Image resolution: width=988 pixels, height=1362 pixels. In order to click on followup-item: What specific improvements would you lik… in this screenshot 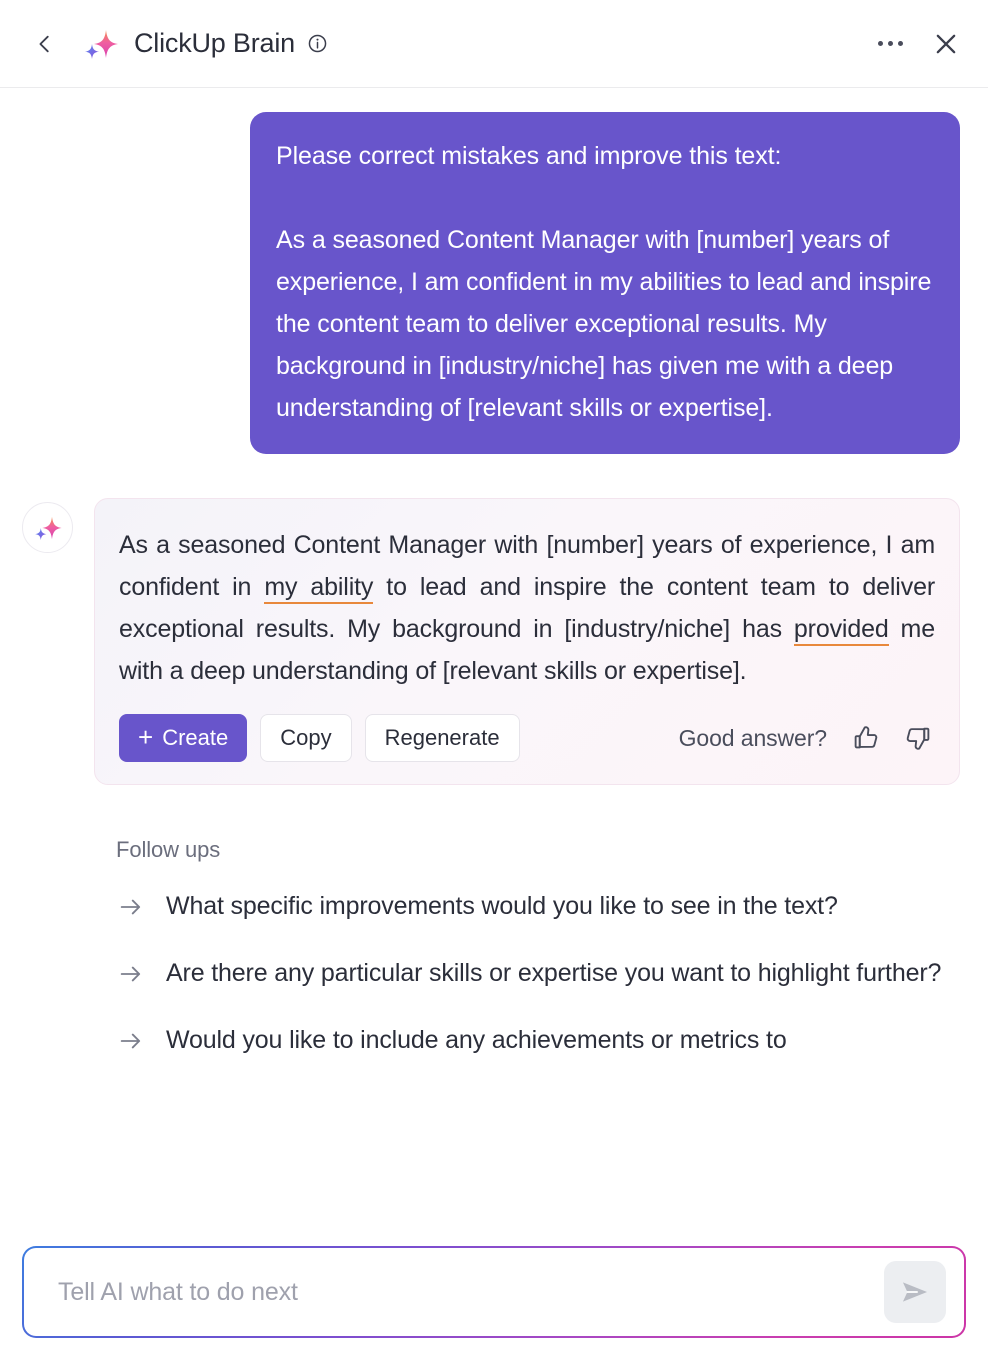, I will do `click(538, 906)`.